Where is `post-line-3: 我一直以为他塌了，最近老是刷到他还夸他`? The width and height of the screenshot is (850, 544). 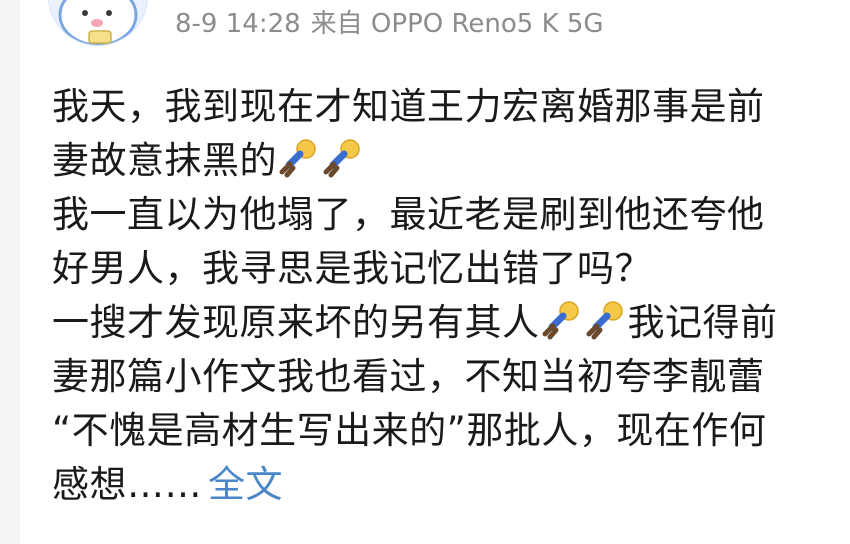 post-line-3: 我一直以为他塌了，最近老是刷到他还夸他 is located at coordinates (442, 215).